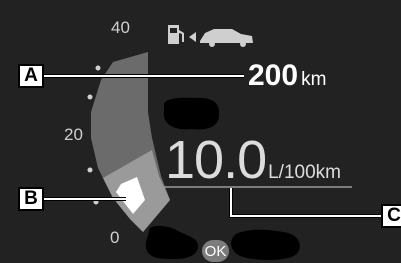  Describe the element at coordinates (31, 76) in the screenshot. I see `callout-a: A` at that location.